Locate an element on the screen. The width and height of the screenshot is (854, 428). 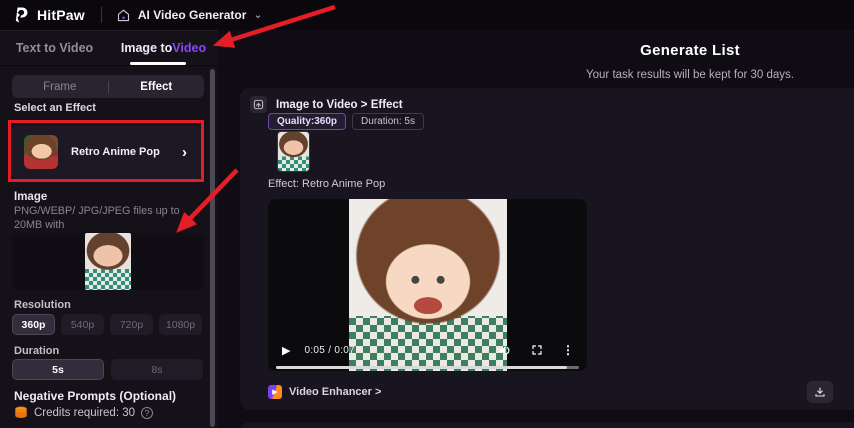
quality-badge: Quality:360p is located at coordinates (307, 121).